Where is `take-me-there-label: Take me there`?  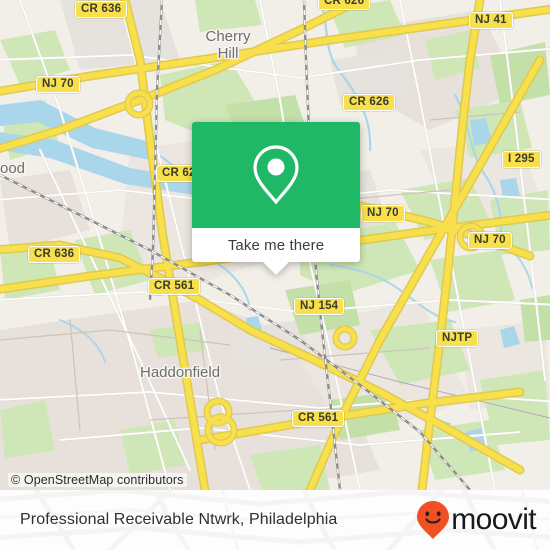
take-me-there-label: Take me there is located at coordinates (276, 245).